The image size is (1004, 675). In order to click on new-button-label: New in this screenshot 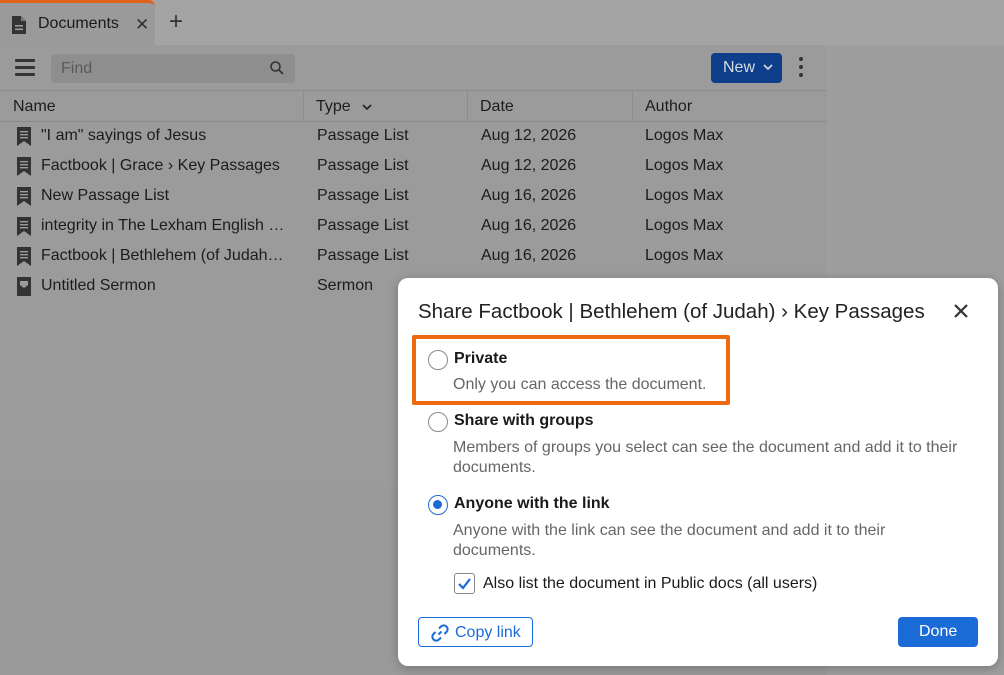, I will do `click(739, 67)`.